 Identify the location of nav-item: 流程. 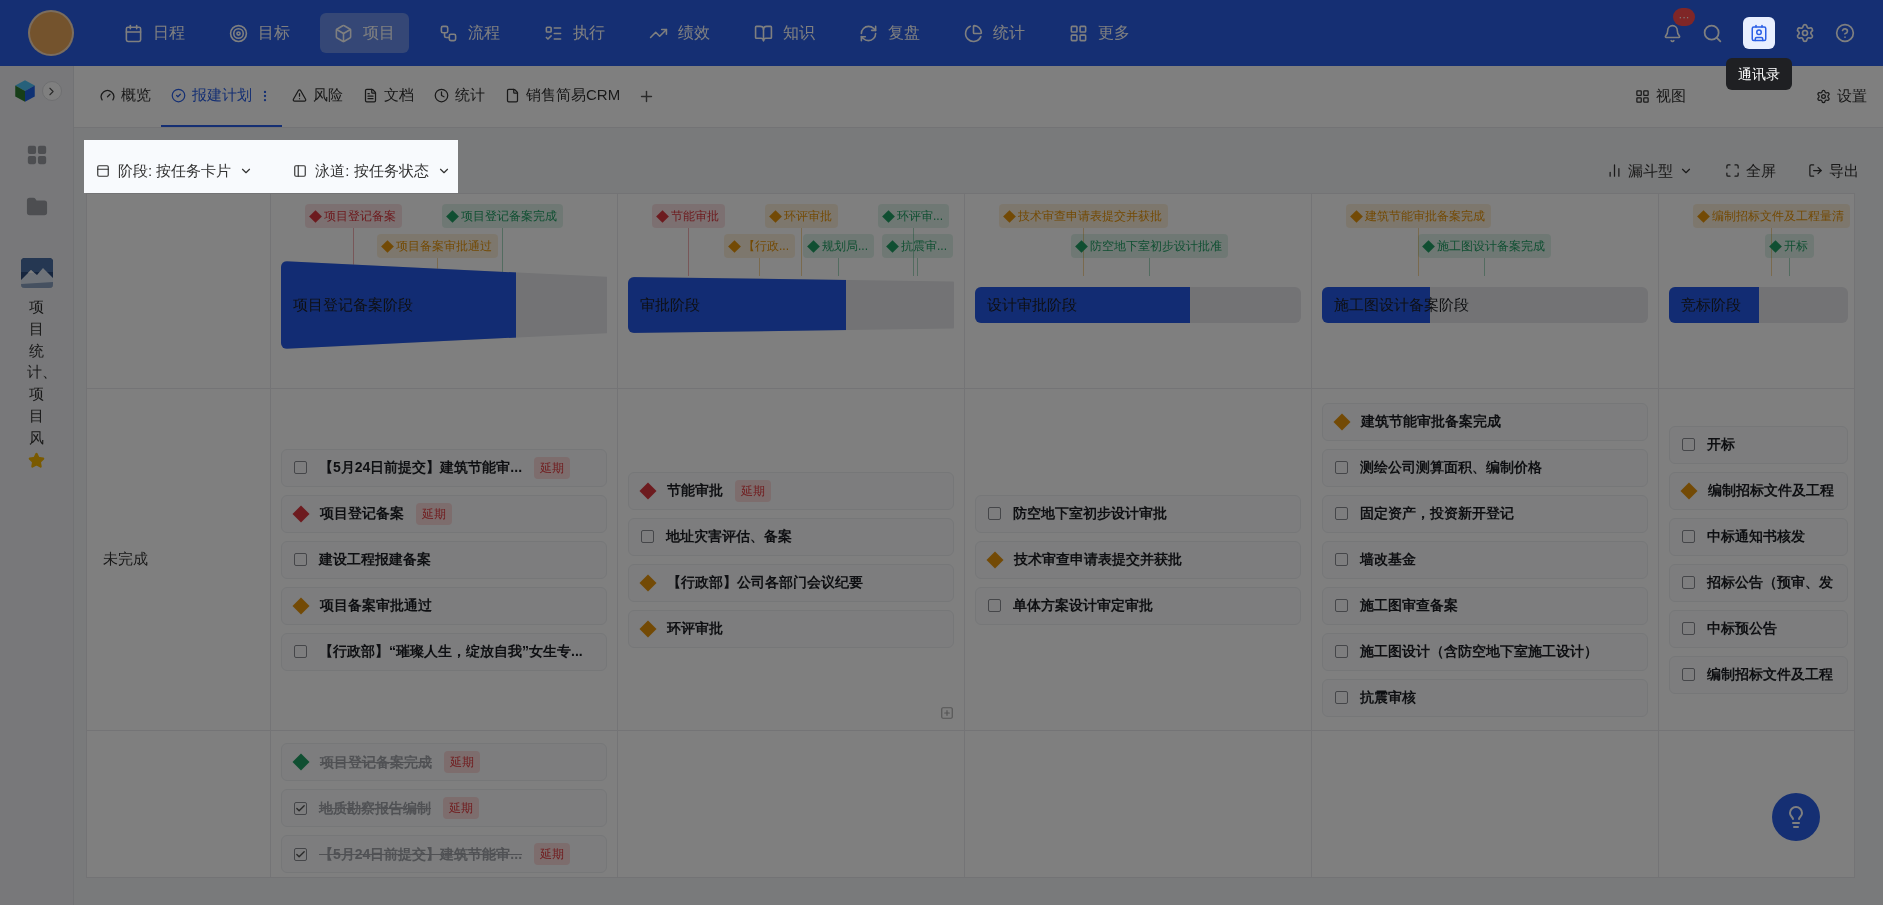
(469, 33).